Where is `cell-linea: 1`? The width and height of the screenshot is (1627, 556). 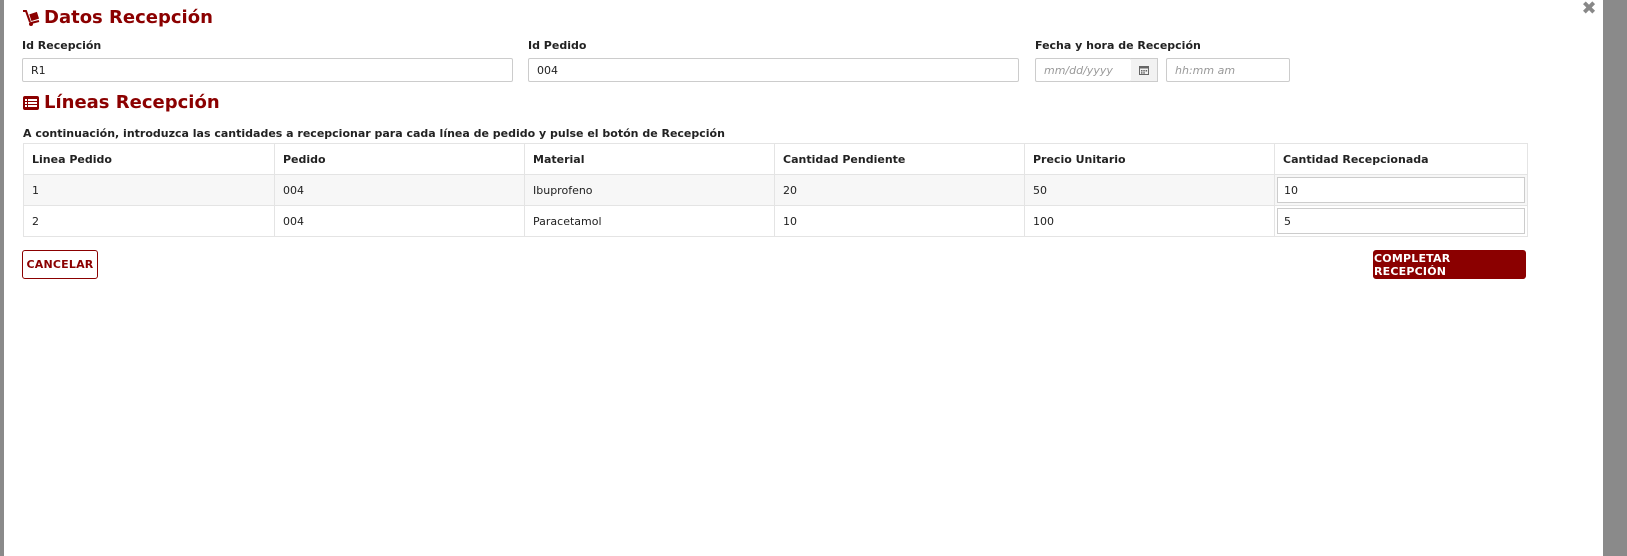 cell-linea: 1 is located at coordinates (149, 190).